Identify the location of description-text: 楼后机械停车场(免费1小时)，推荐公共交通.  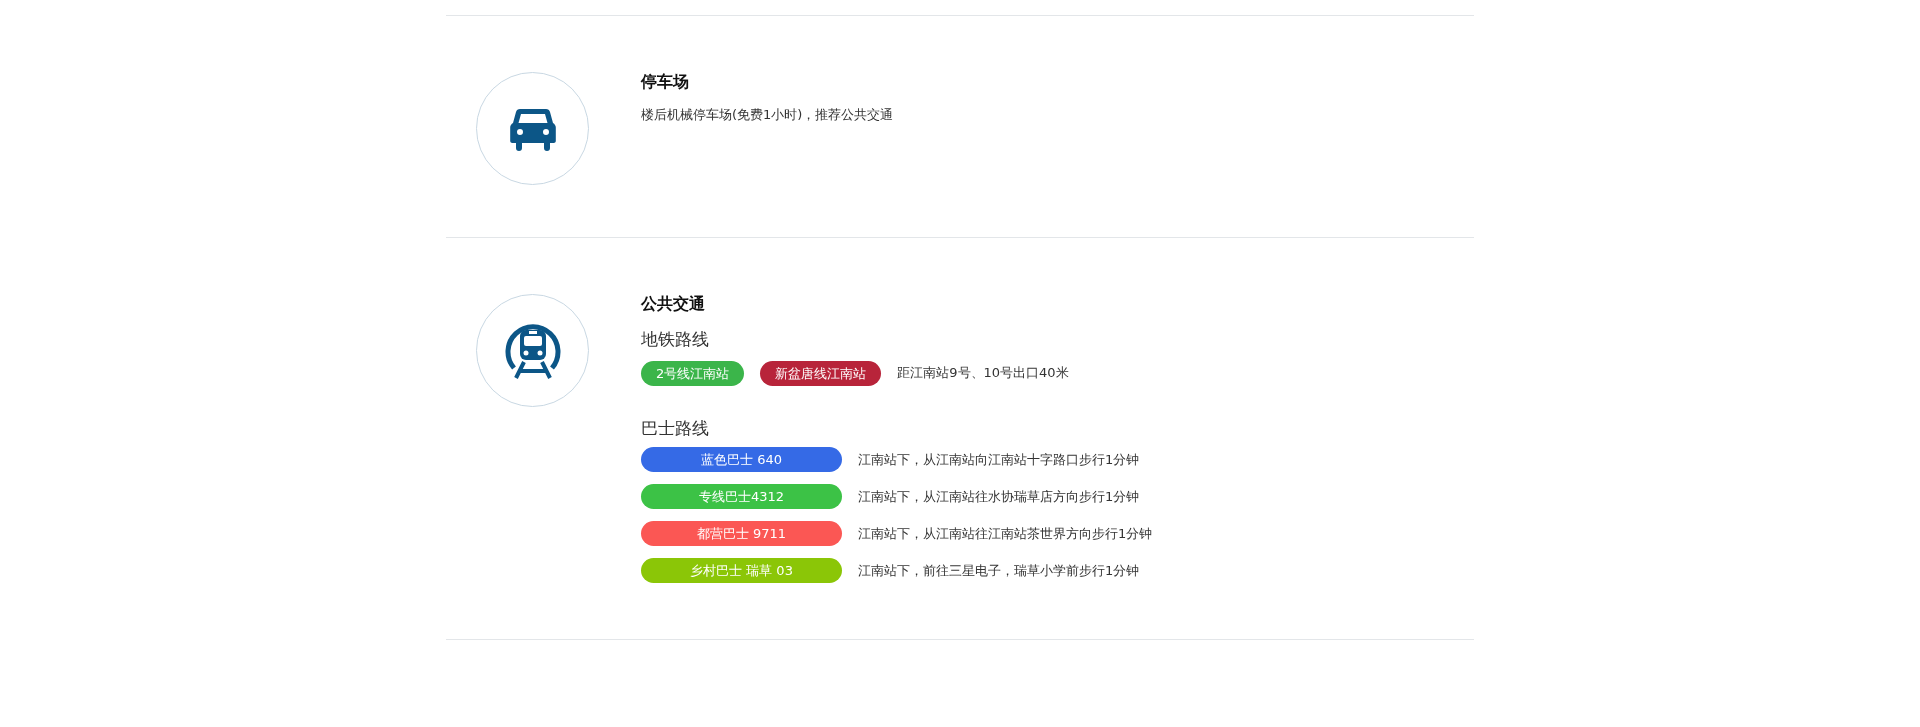
(767, 115).